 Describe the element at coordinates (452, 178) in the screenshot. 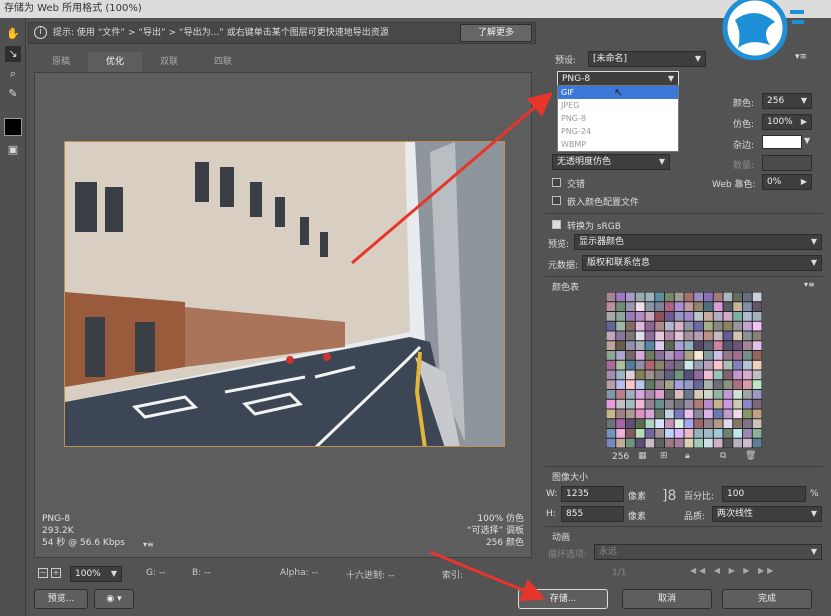

I see `arrow-to-format` at that location.